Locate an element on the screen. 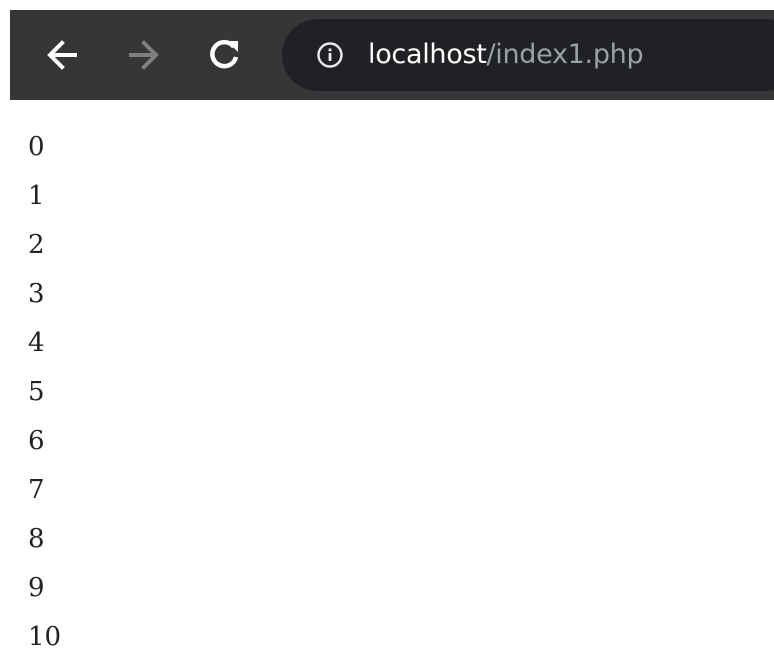 The width and height of the screenshot is (774, 650). output-line: 8 is located at coordinates (36, 539).